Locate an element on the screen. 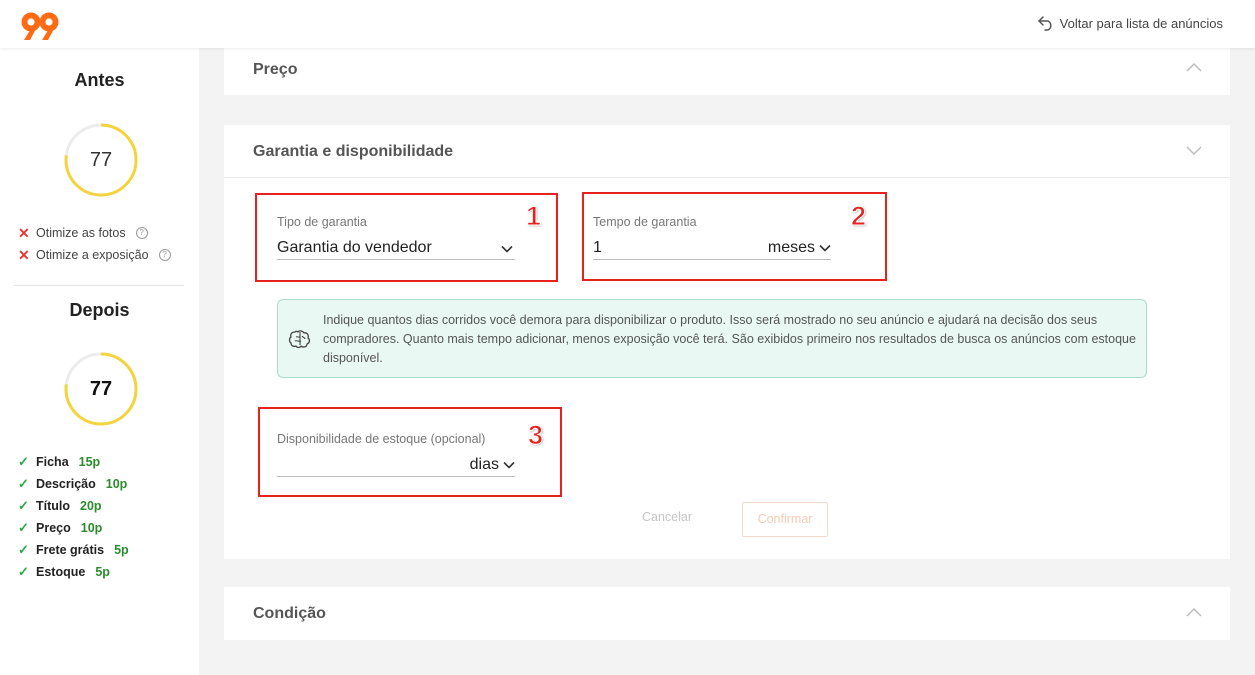 This screenshot has width=1255, height=675. check-points: 20p is located at coordinates (91, 506).